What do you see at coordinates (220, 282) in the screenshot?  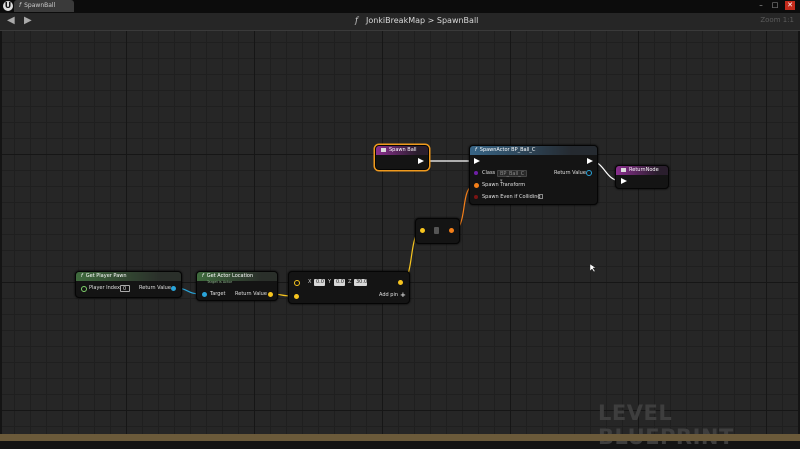 I see `node-subtitle: Target is Actor` at bounding box center [220, 282].